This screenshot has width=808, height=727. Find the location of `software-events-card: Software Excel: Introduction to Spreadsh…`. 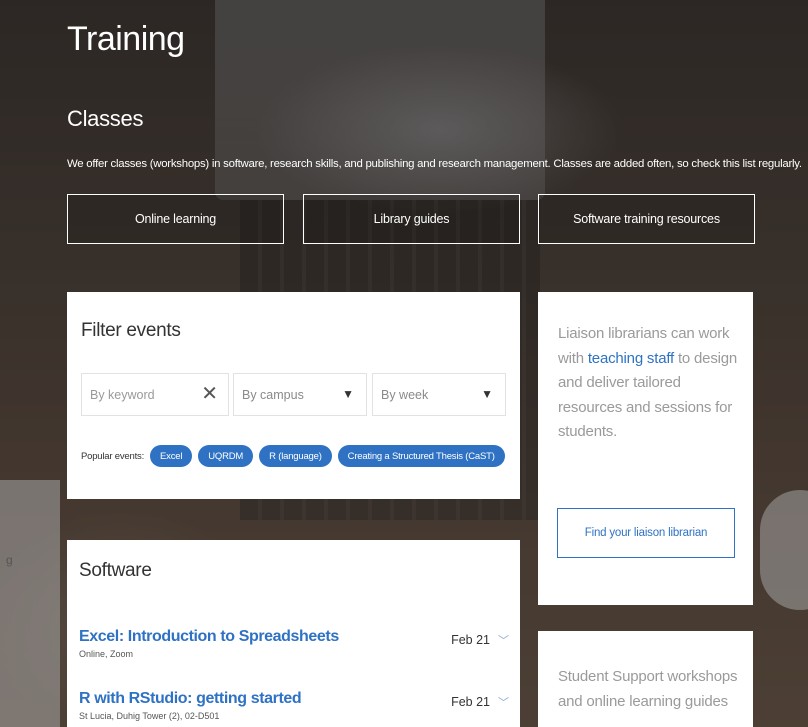

software-events-card: Software Excel: Introduction to Spreadsh… is located at coordinates (293, 633).